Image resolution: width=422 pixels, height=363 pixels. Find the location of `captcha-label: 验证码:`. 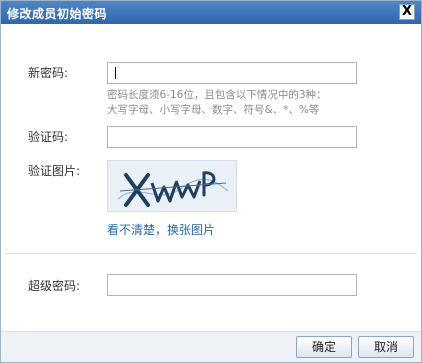

captcha-label: 验证码: is located at coordinates (48, 137).